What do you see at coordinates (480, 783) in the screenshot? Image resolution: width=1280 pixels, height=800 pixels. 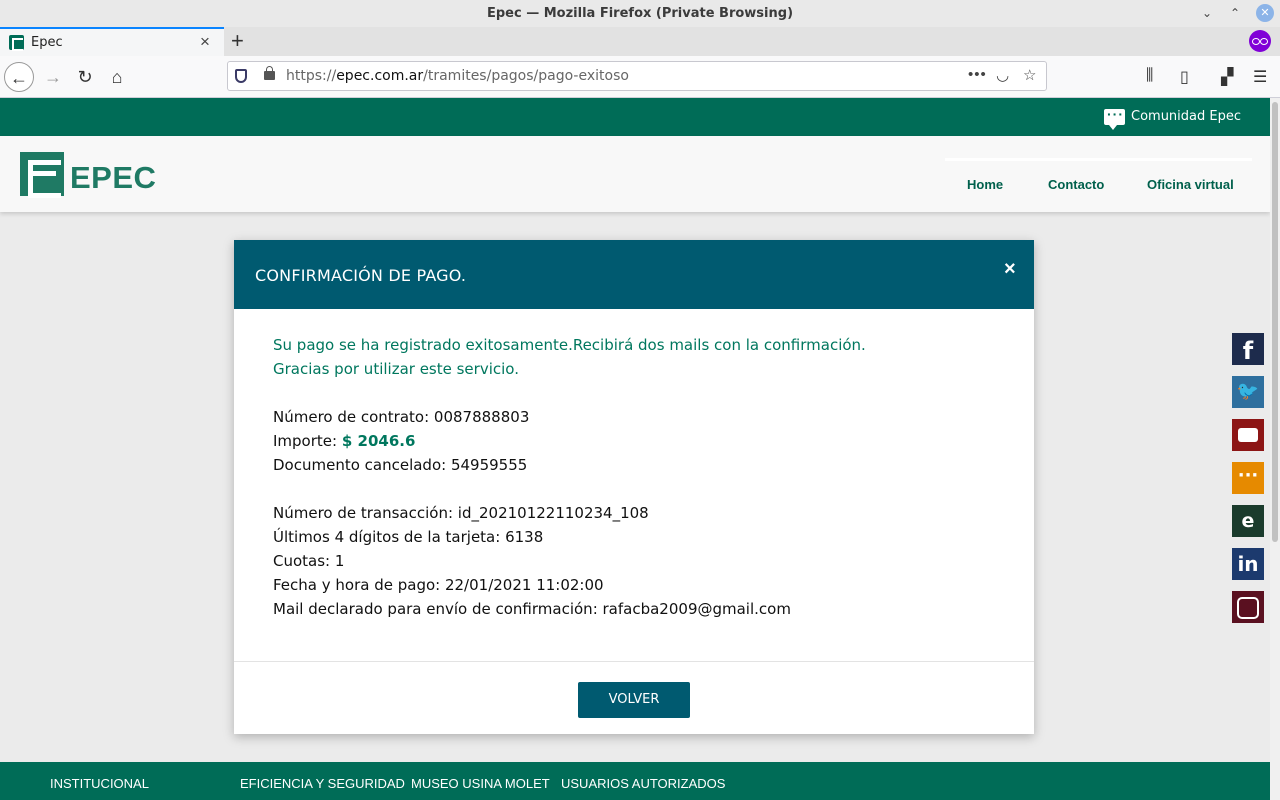 I see `footer-link-museo: MUSEO USINA MOLET` at bounding box center [480, 783].